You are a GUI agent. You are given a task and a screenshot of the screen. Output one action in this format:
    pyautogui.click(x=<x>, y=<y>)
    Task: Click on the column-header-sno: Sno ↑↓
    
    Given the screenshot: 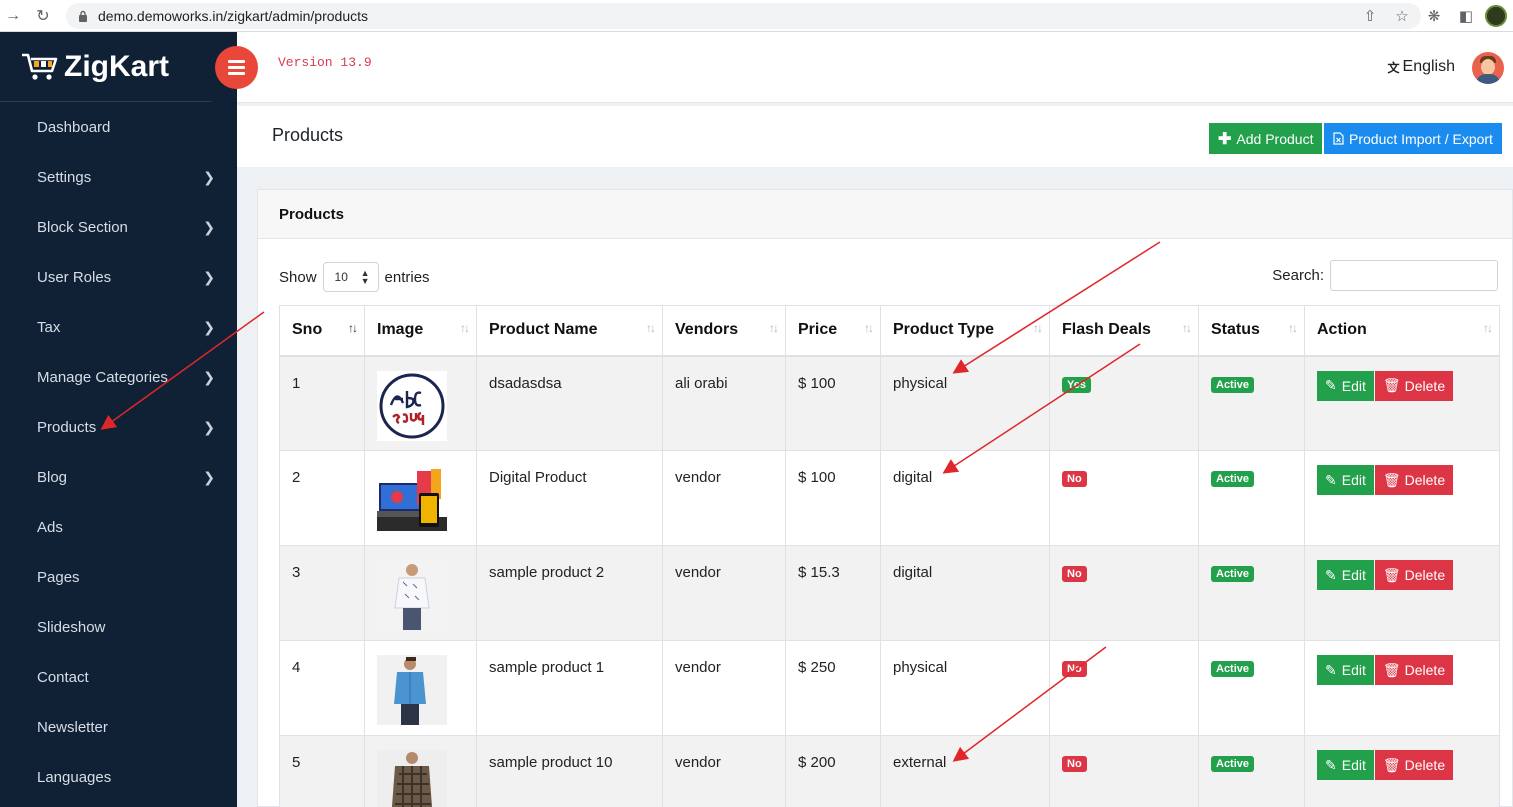 What is the action you would take?
    pyautogui.click(x=322, y=331)
    